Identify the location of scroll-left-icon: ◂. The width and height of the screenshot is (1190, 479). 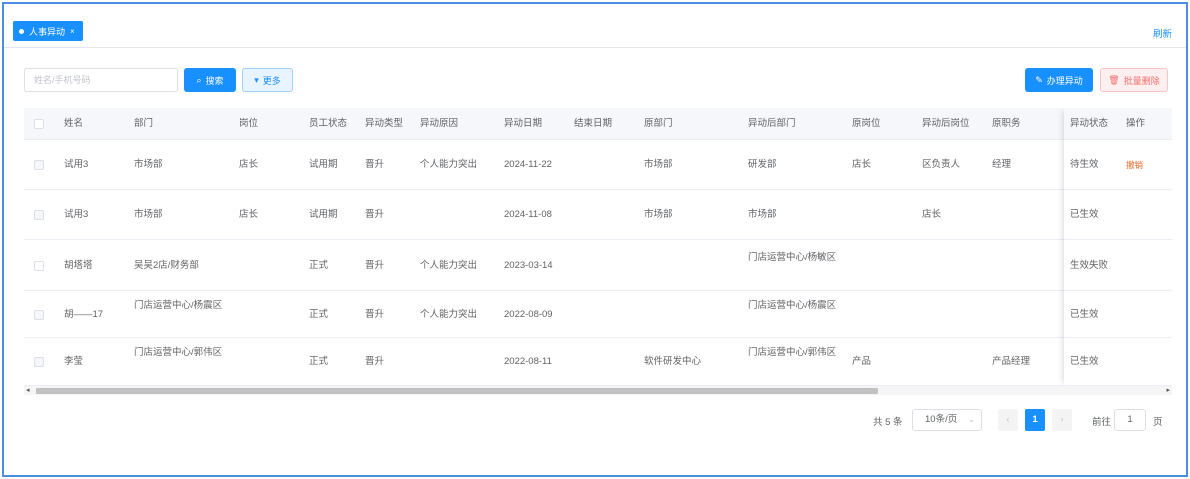
(28, 391).